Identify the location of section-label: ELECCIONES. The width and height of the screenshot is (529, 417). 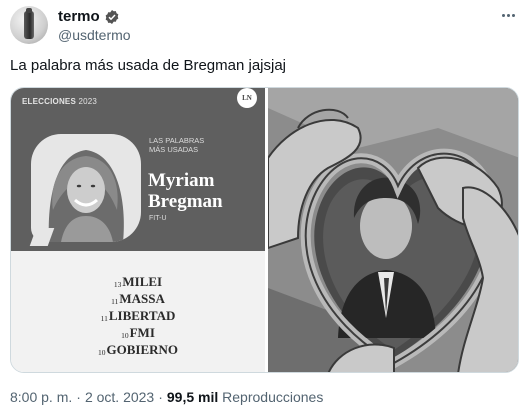
(49, 101).